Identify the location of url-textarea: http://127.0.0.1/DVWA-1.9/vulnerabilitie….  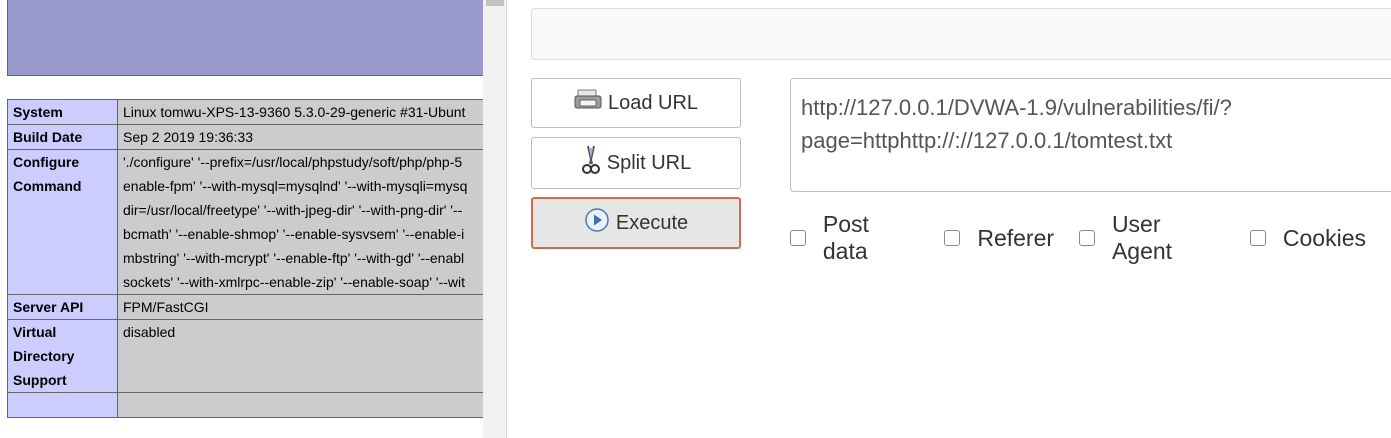
(1090, 135).